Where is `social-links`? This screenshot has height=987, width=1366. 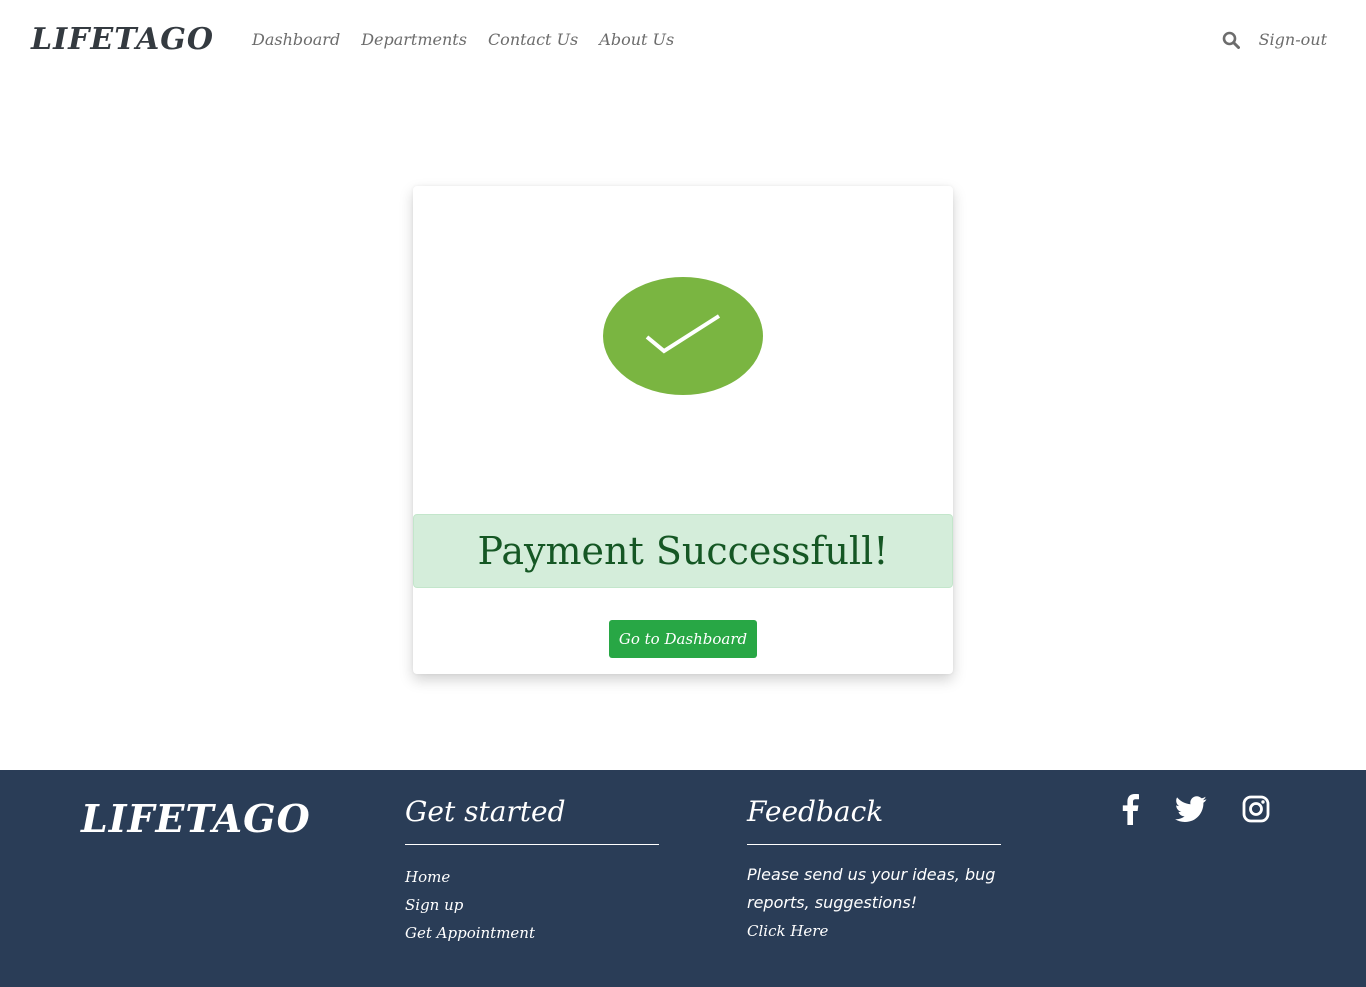 social-links is located at coordinates (1193, 809).